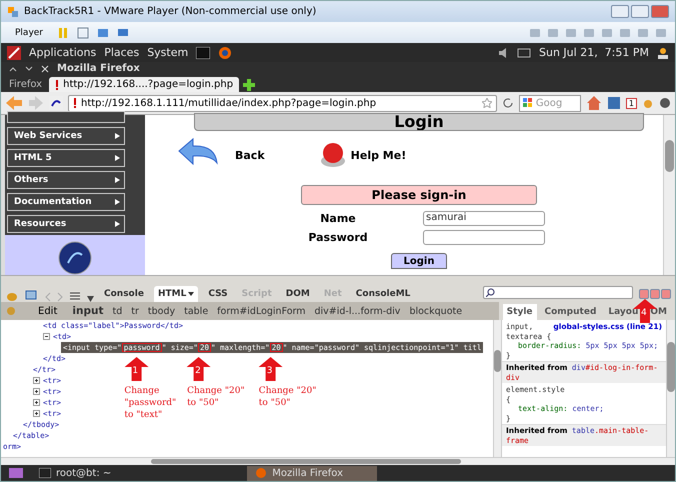  Describe the element at coordinates (435, 311) in the screenshot. I see `breadcrumb: blockquote` at that location.